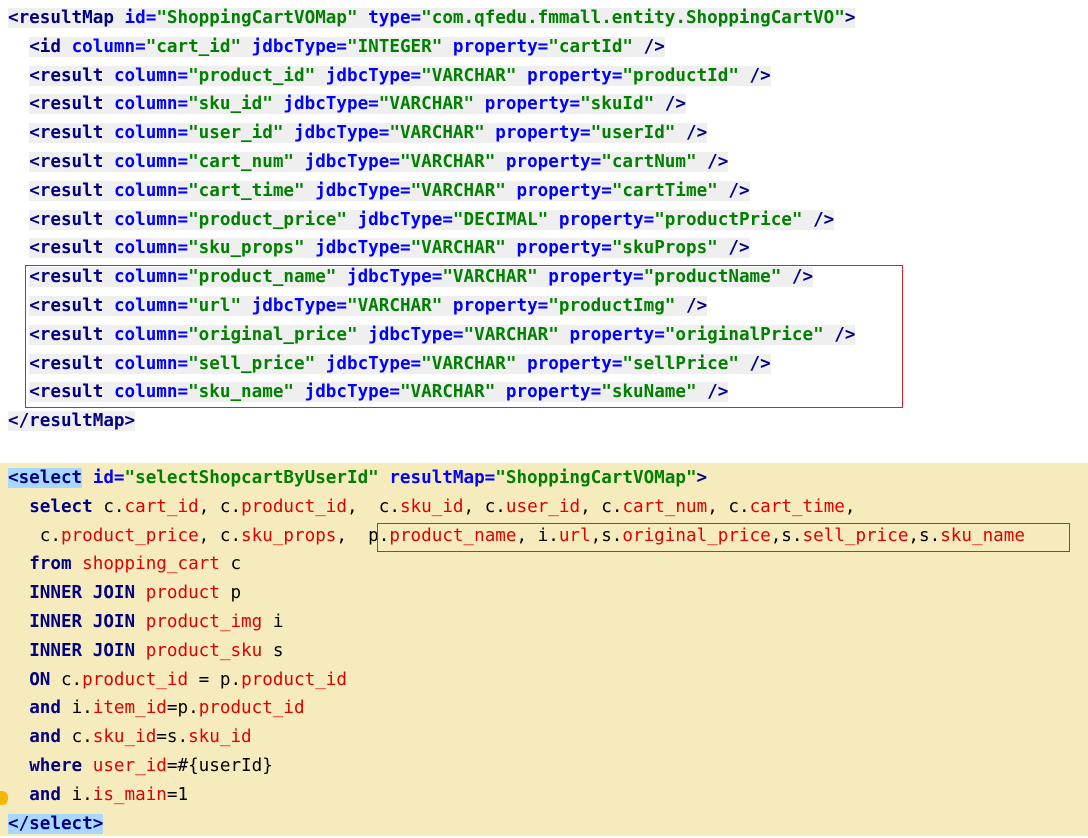 This screenshot has height=838, width=1088. Describe the element at coordinates (395, 46) in the screenshot. I see `code-token: "INTEGER"` at that location.